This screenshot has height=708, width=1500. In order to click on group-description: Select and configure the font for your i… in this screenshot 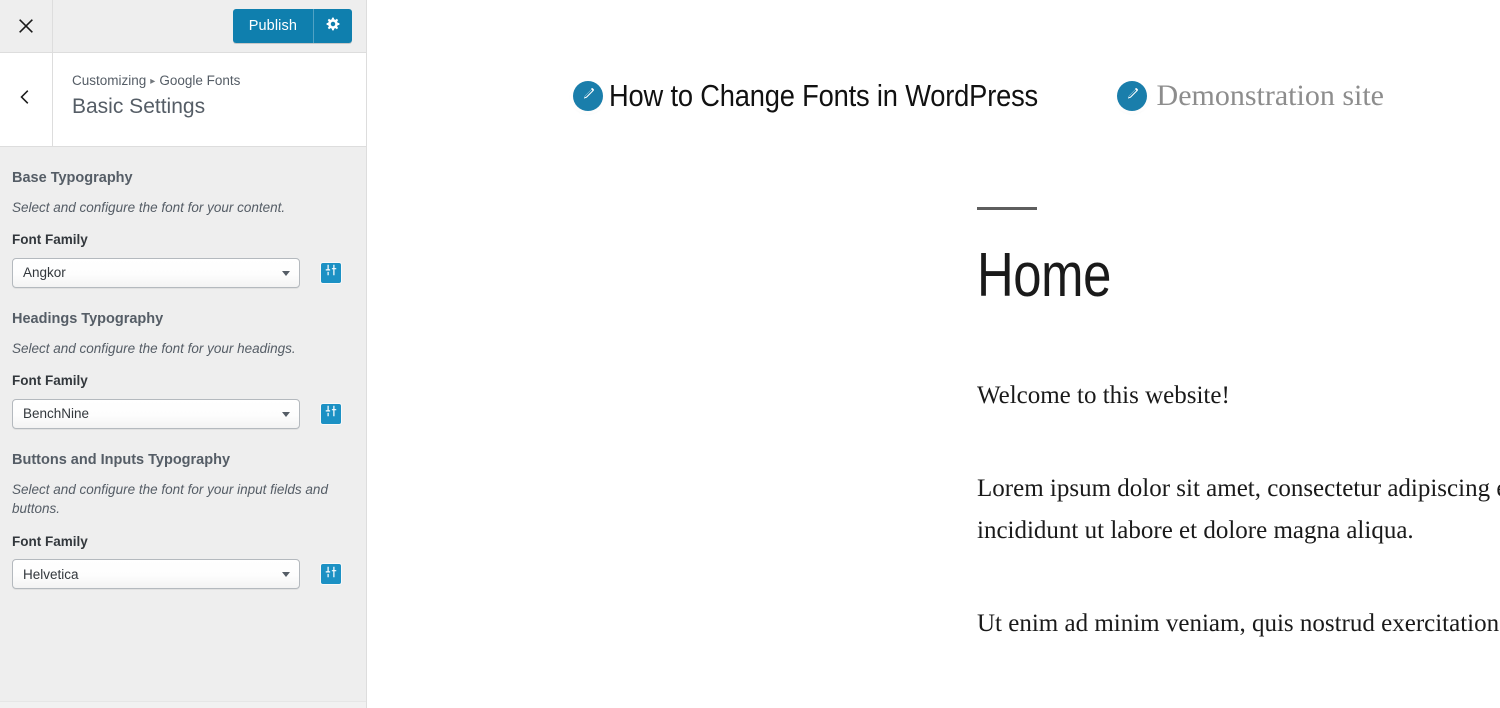, I will do `click(170, 499)`.